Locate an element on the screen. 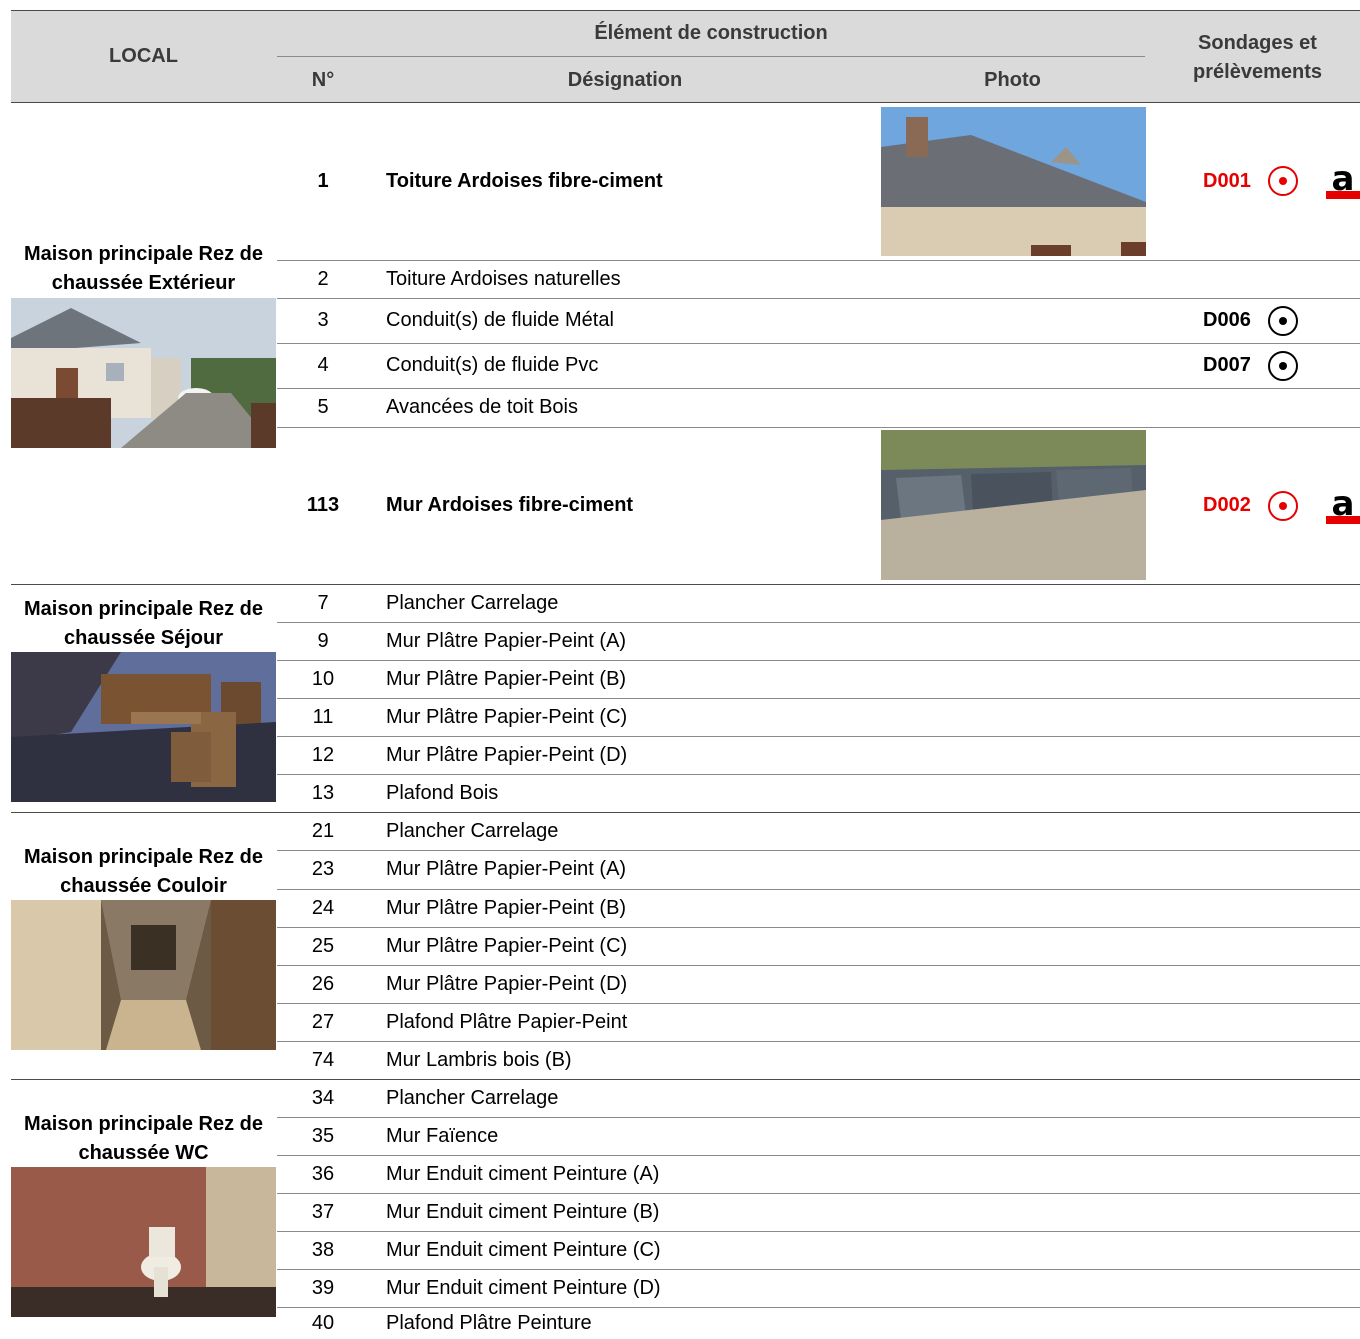 This screenshot has width=1360, height=1339. row-designation: Plafond Bois is located at coordinates (442, 792).